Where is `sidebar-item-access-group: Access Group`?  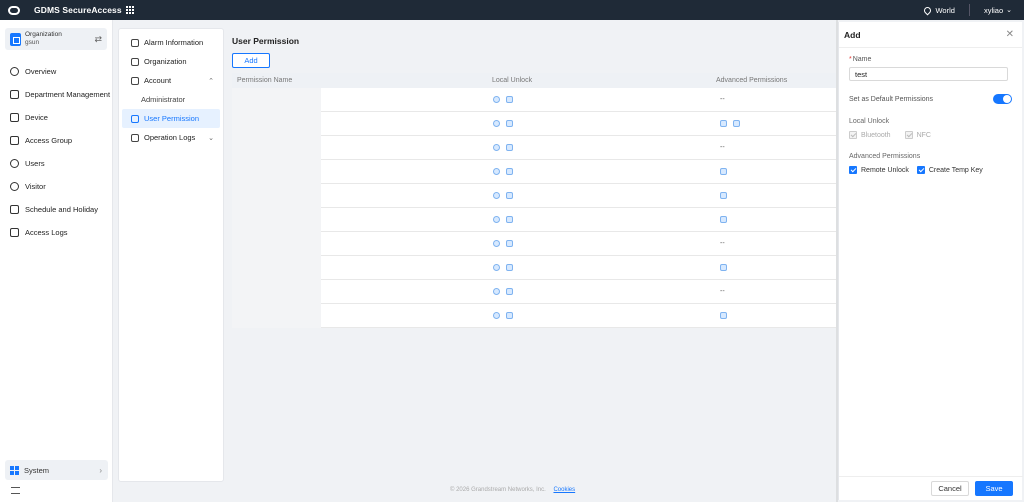
sidebar-item-access-group: Access Group is located at coordinates (56, 140).